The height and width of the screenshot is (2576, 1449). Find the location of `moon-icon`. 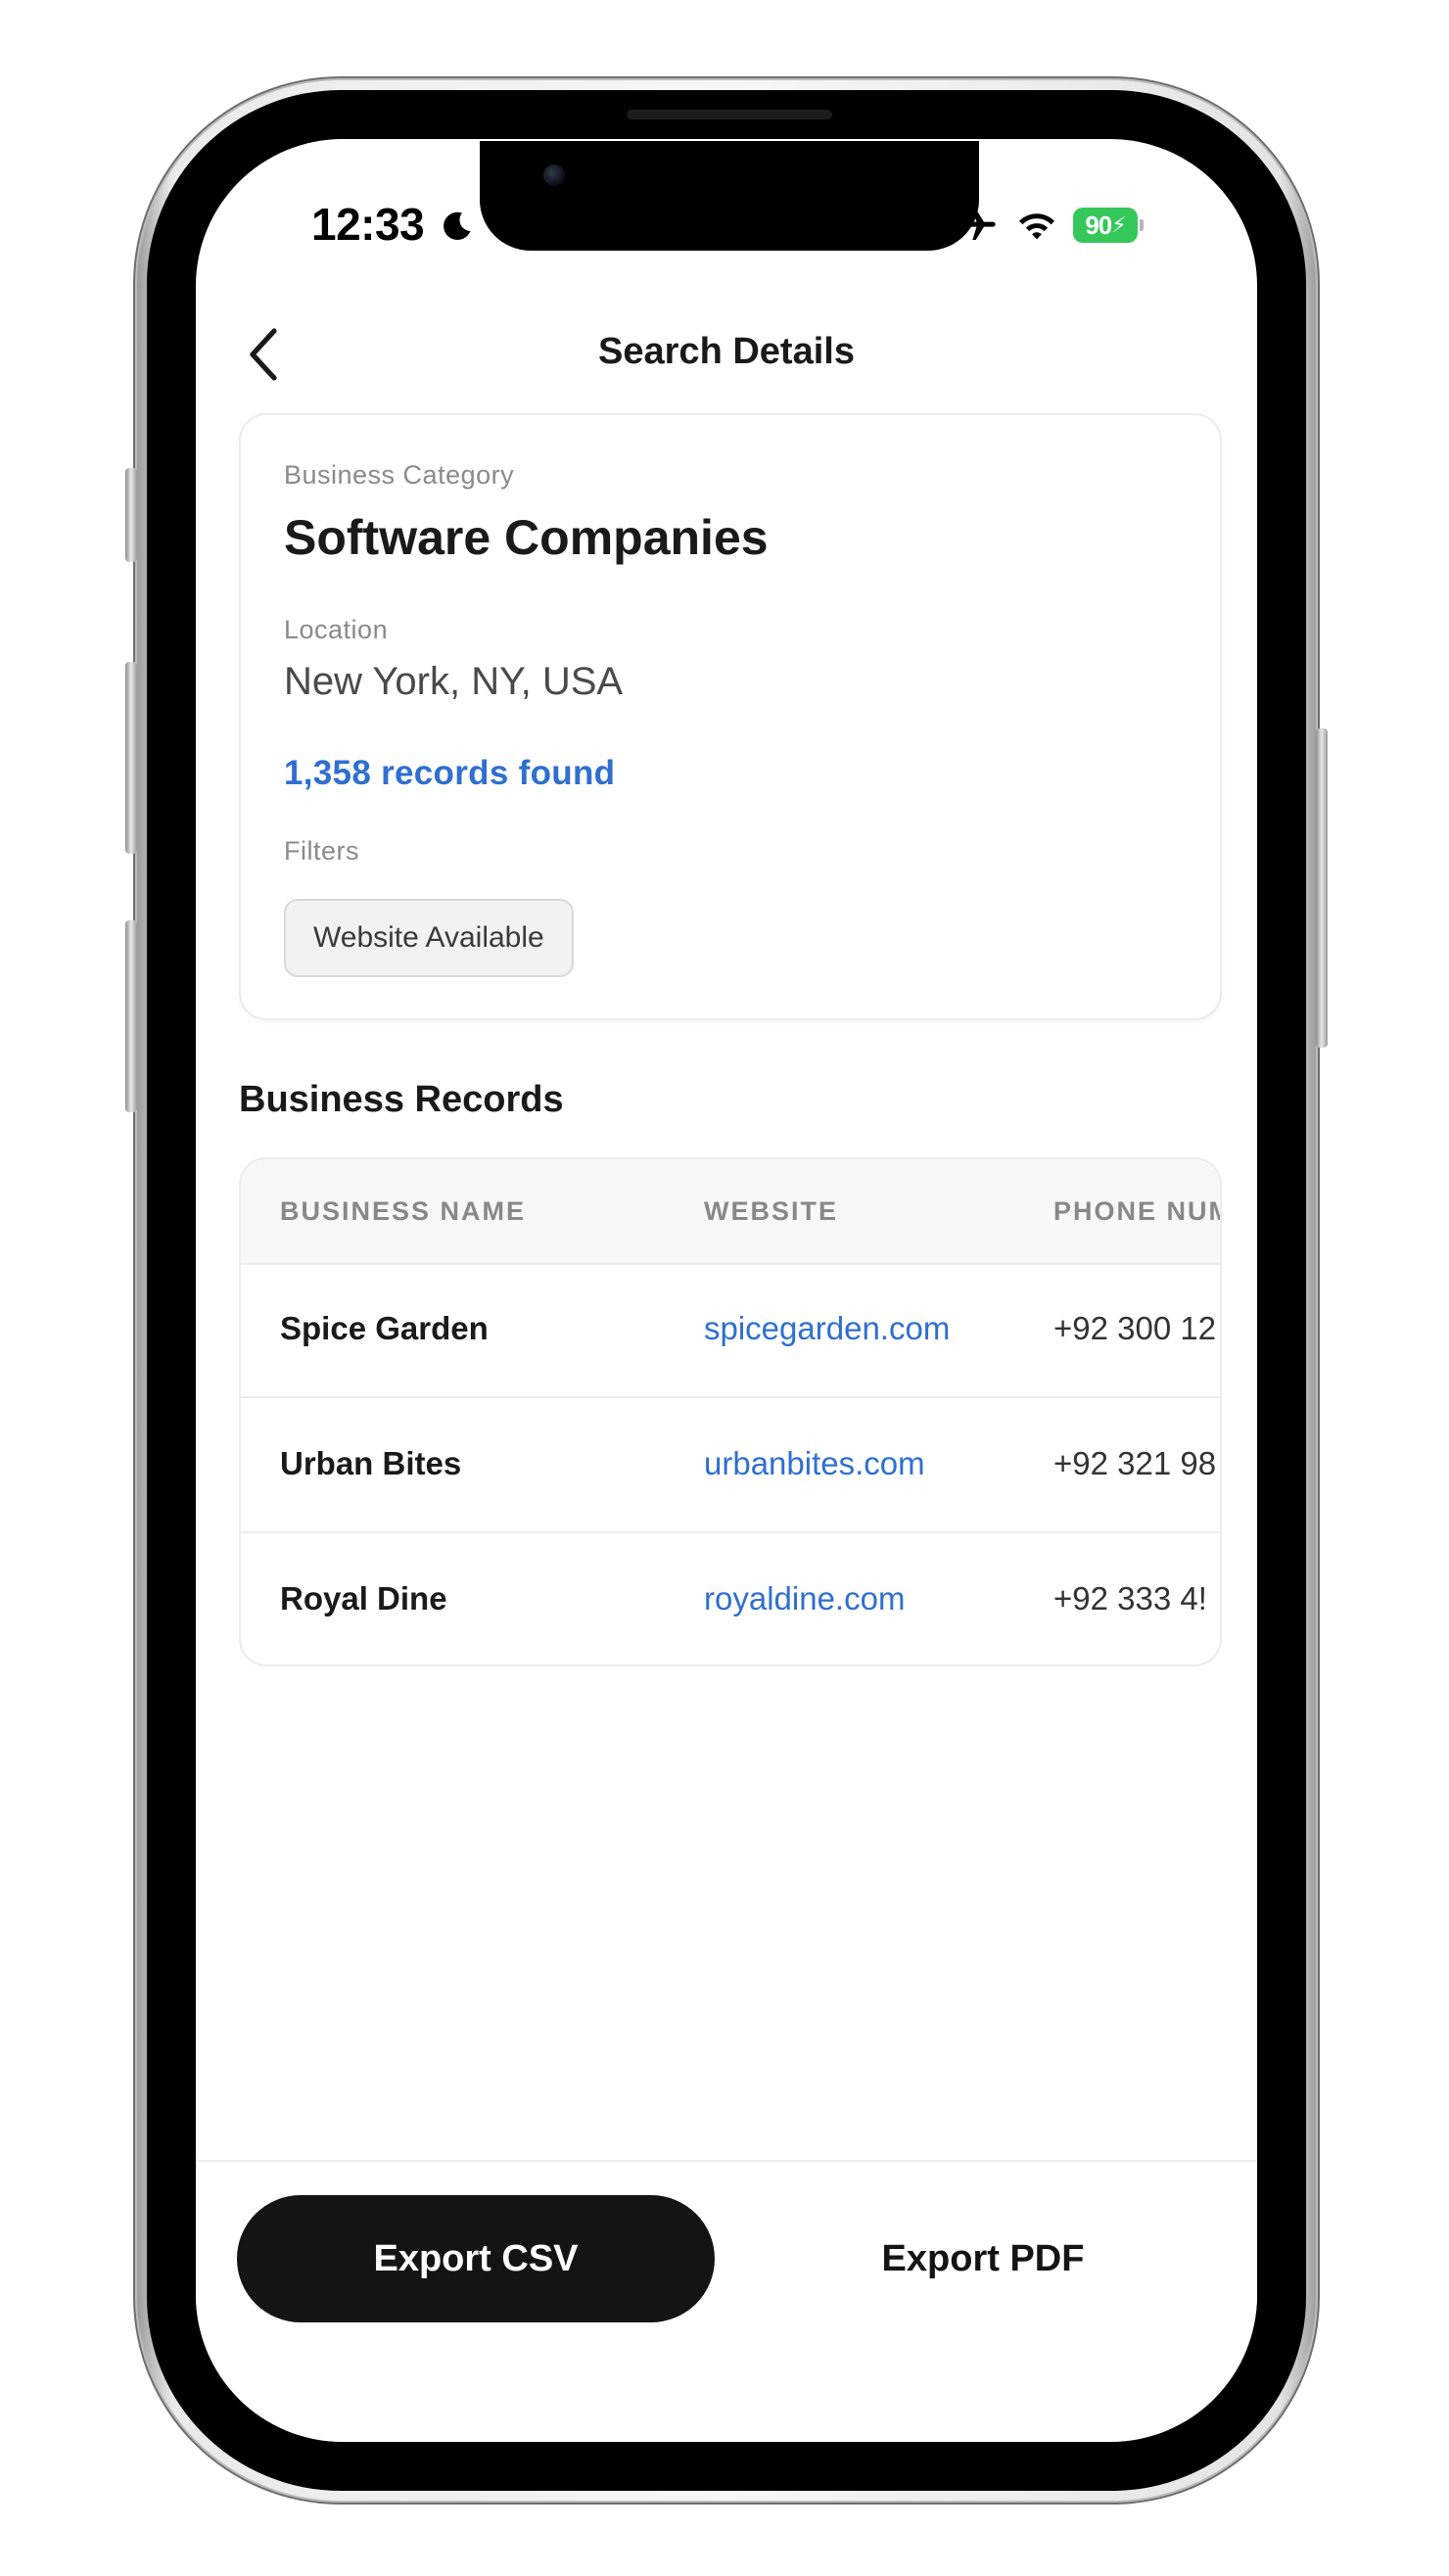

moon-icon is located at coordinates (457, 226).